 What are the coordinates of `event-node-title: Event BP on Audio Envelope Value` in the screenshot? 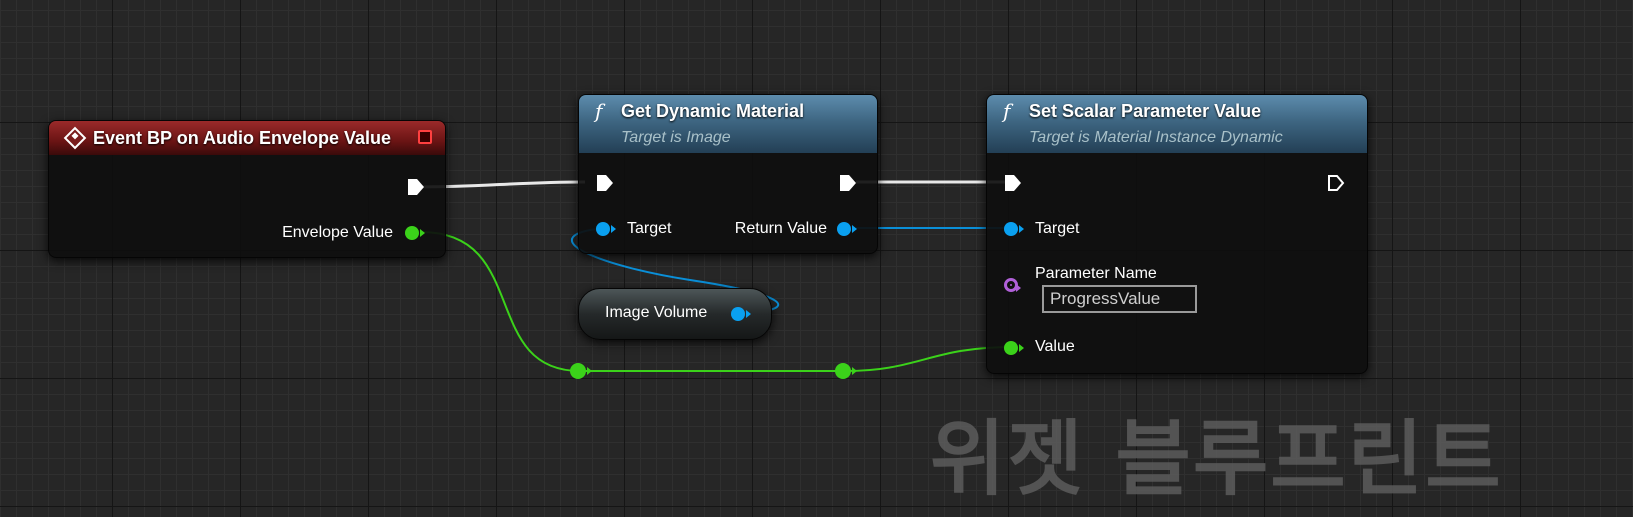 It's located at (242, 138).